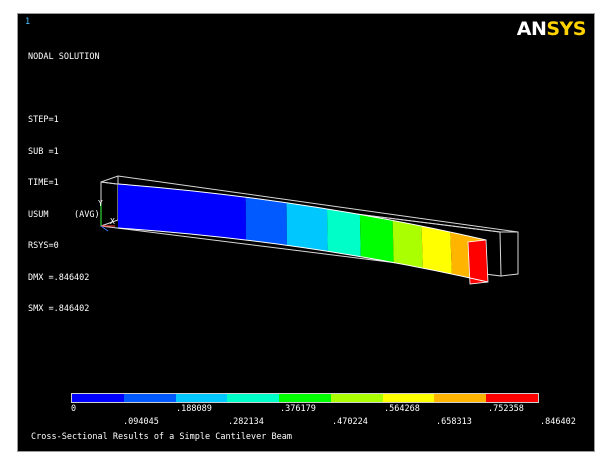 The image size is (610, 473). Describe the element at coordinates (246, 422) in the screenshot. I see `legend-value-3: .282134` at that location.